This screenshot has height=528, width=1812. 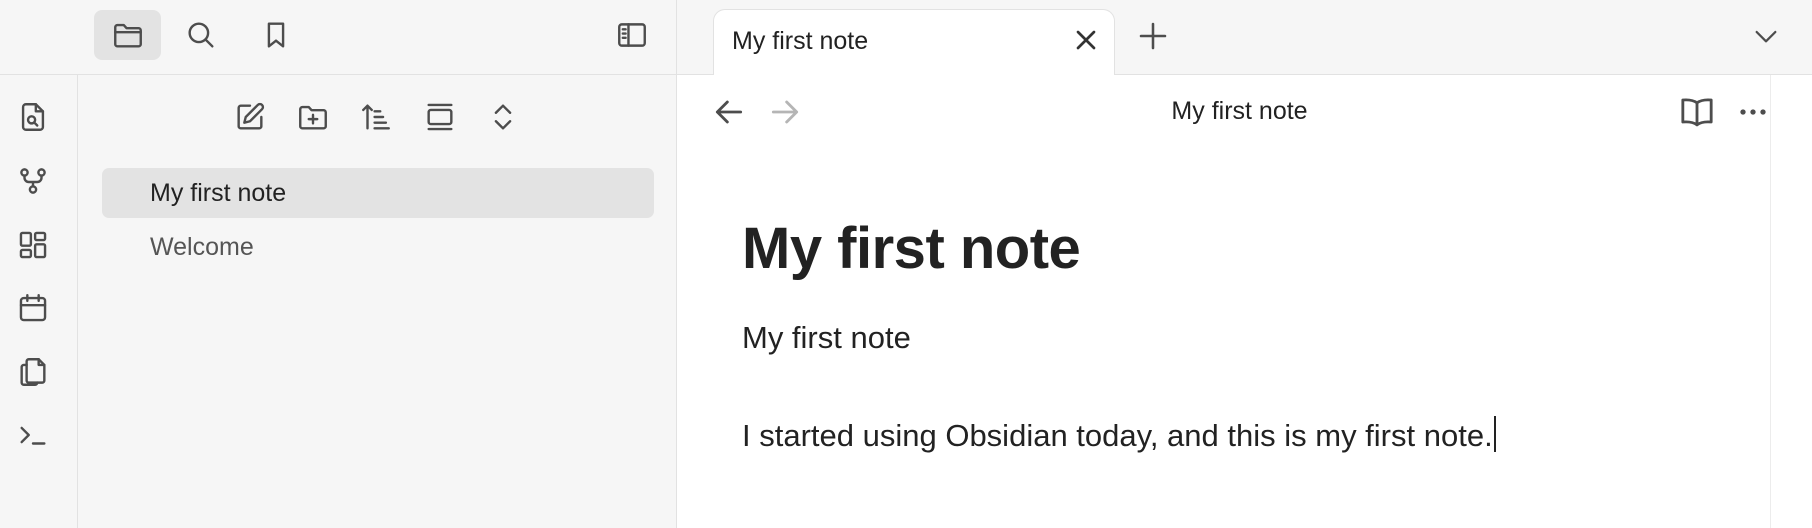 I want to click on sort-button, so click(x=376, y=117).